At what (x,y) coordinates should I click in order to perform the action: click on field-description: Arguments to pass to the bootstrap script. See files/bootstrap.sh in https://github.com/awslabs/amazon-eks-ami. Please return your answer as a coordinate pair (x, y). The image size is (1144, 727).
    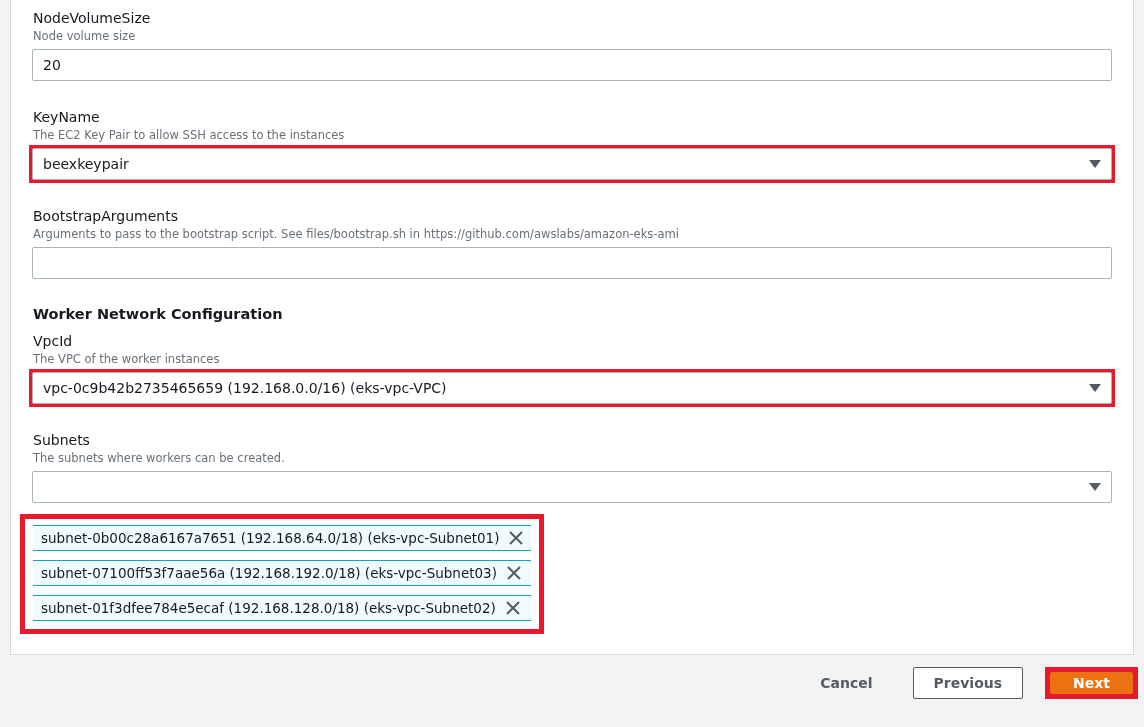
    Looking at the image, I should click on (356, 234).